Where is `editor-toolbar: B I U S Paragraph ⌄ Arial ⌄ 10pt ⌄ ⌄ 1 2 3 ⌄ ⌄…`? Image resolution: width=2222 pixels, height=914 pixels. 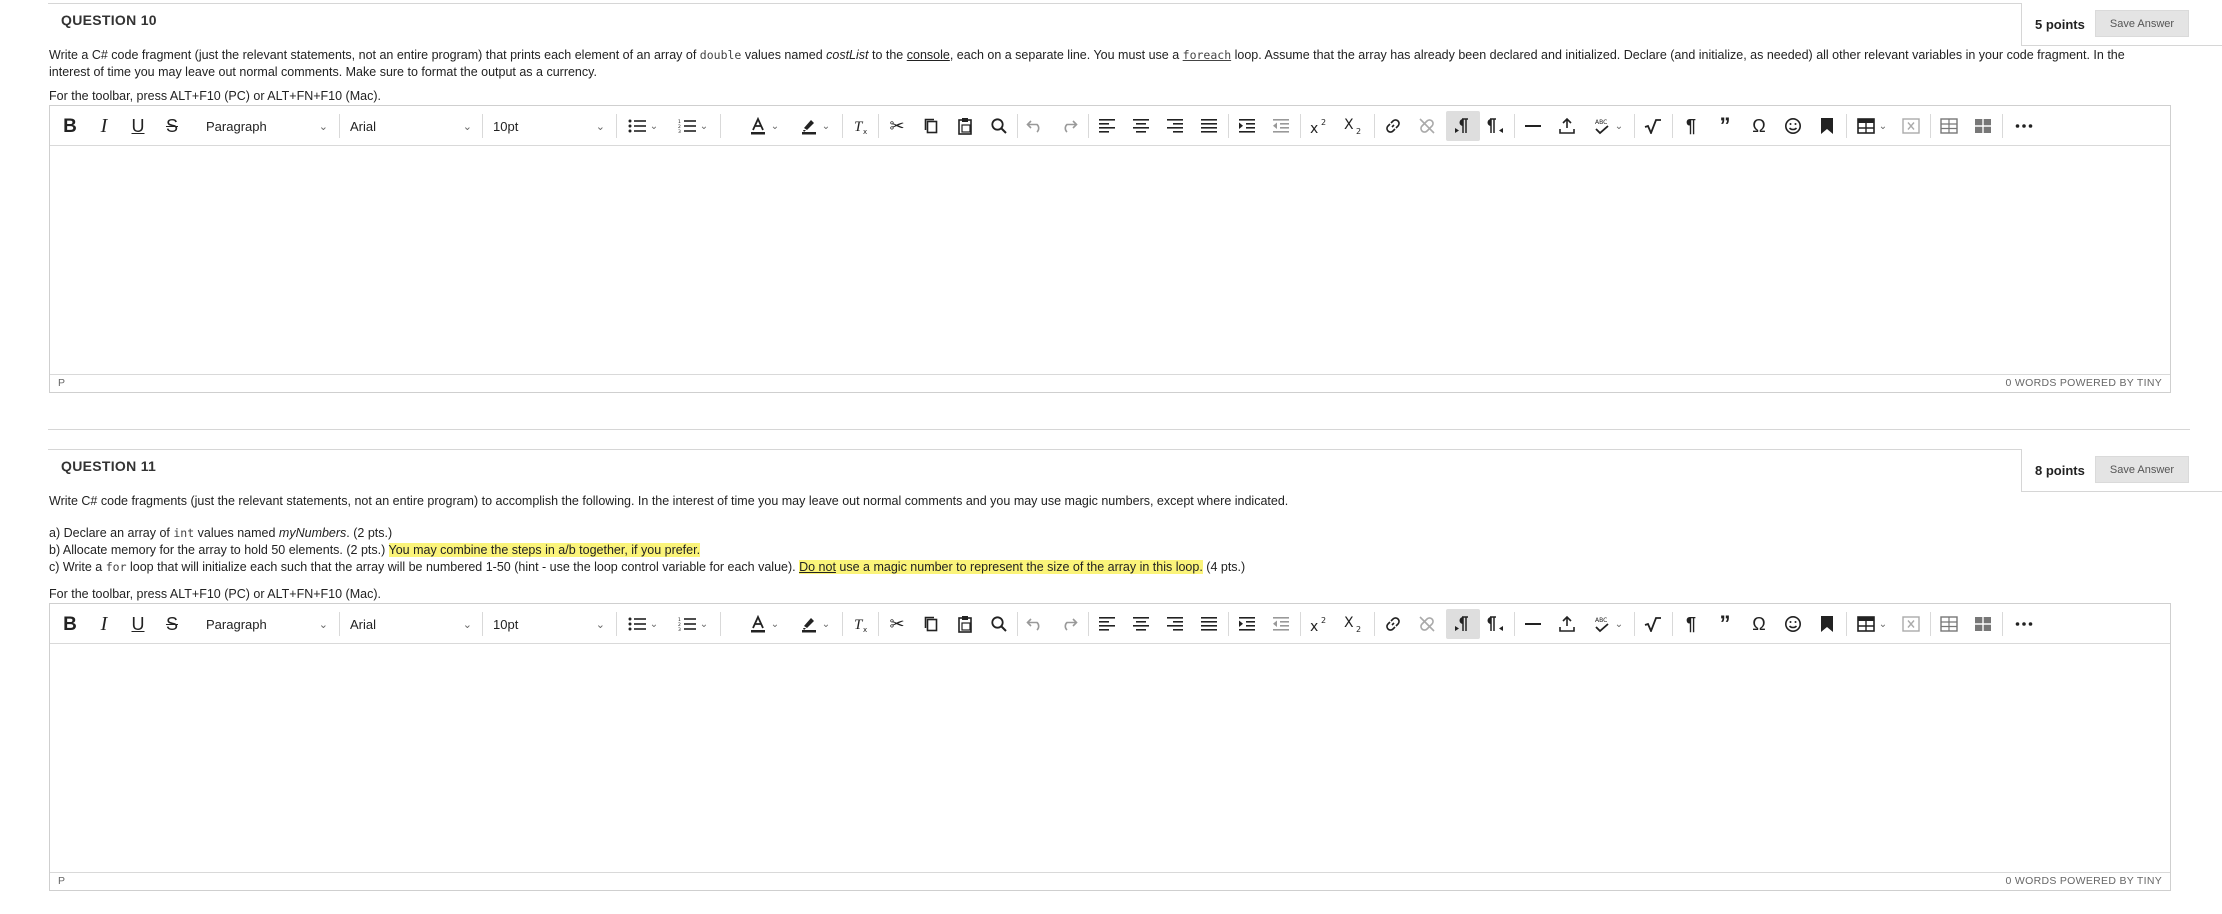 editor-toolbar: B I U S Paragraph ⌄ Arial ⌄ 10pt ⌄ ⌄ 1 2 3 ⌄ ⌄… is located at coordinates (1110, 624).